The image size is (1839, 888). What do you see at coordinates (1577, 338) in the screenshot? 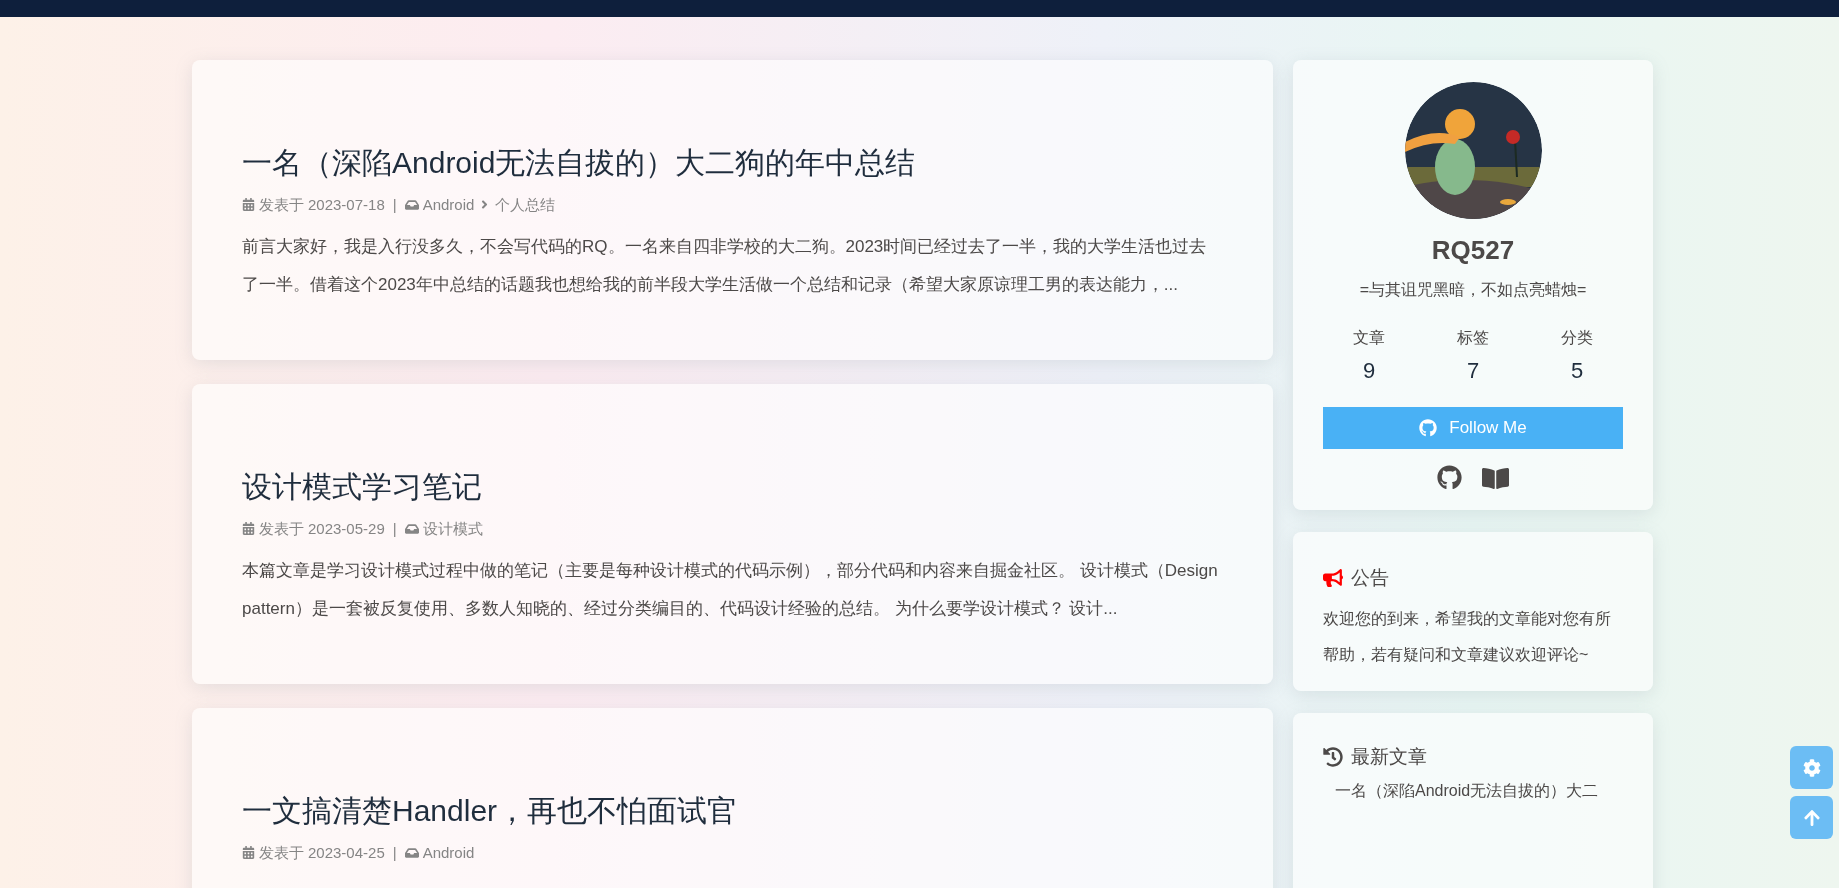
I see `stat-label: 分类` at bounding box center [1577, 338].